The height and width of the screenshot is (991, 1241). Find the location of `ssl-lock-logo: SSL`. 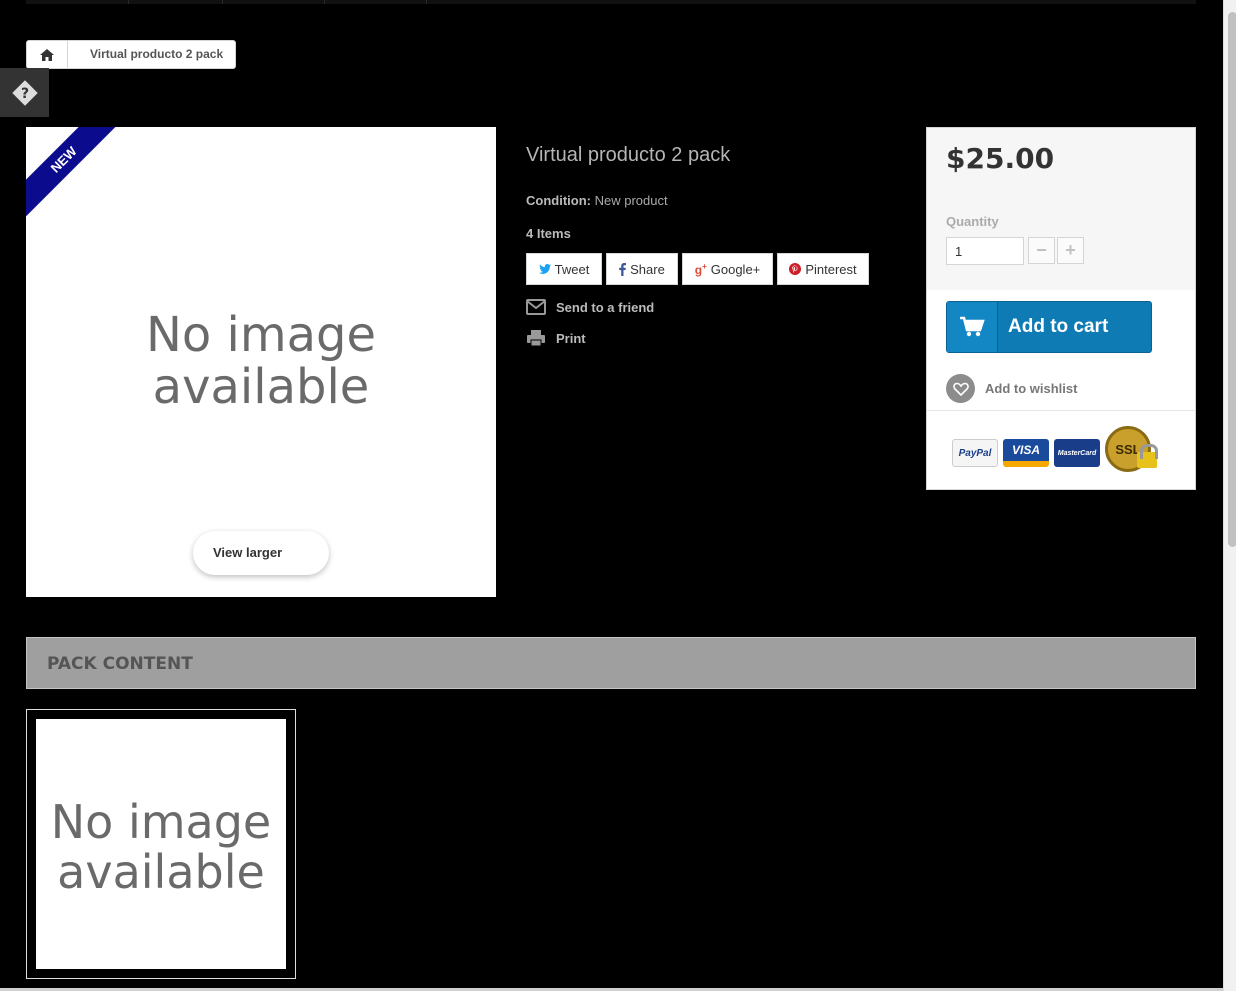

ssl-lock-logo: SSL is located at coordinates (1132, 453).